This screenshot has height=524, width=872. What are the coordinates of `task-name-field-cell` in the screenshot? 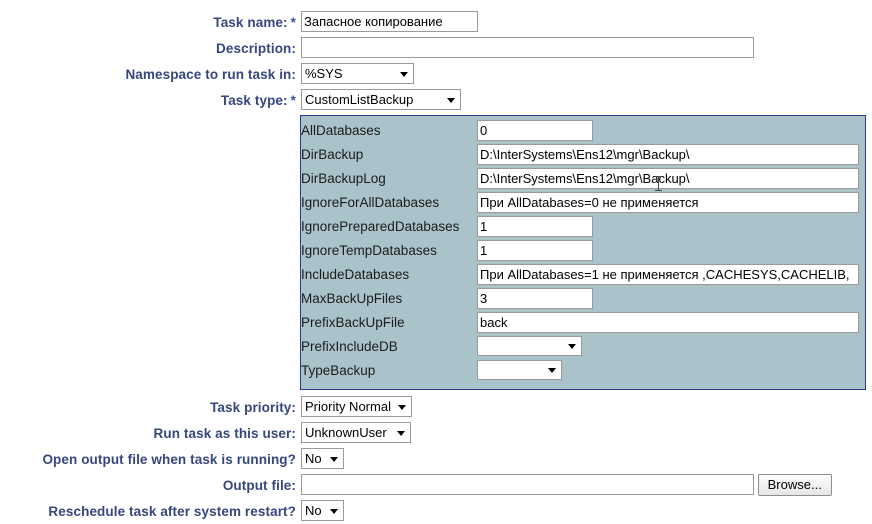 It's located at (586, 21).